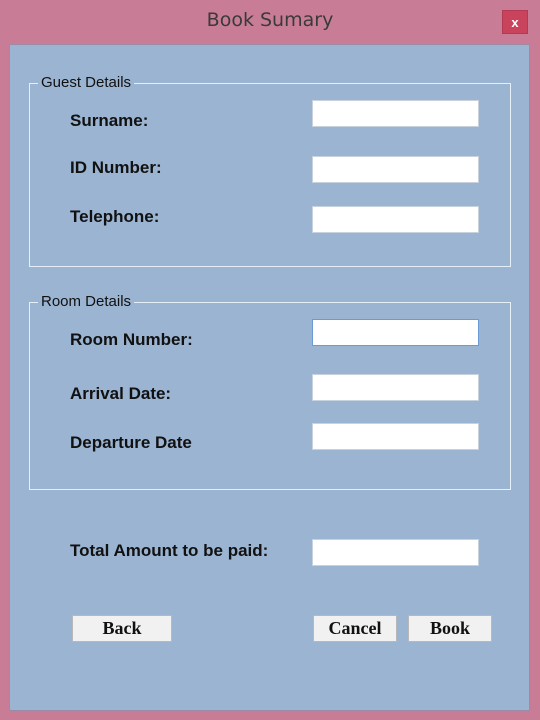 The height and width of the screenshot is (720, 540). I want to click on telephone-label: Telephone:, so click(115, 216).